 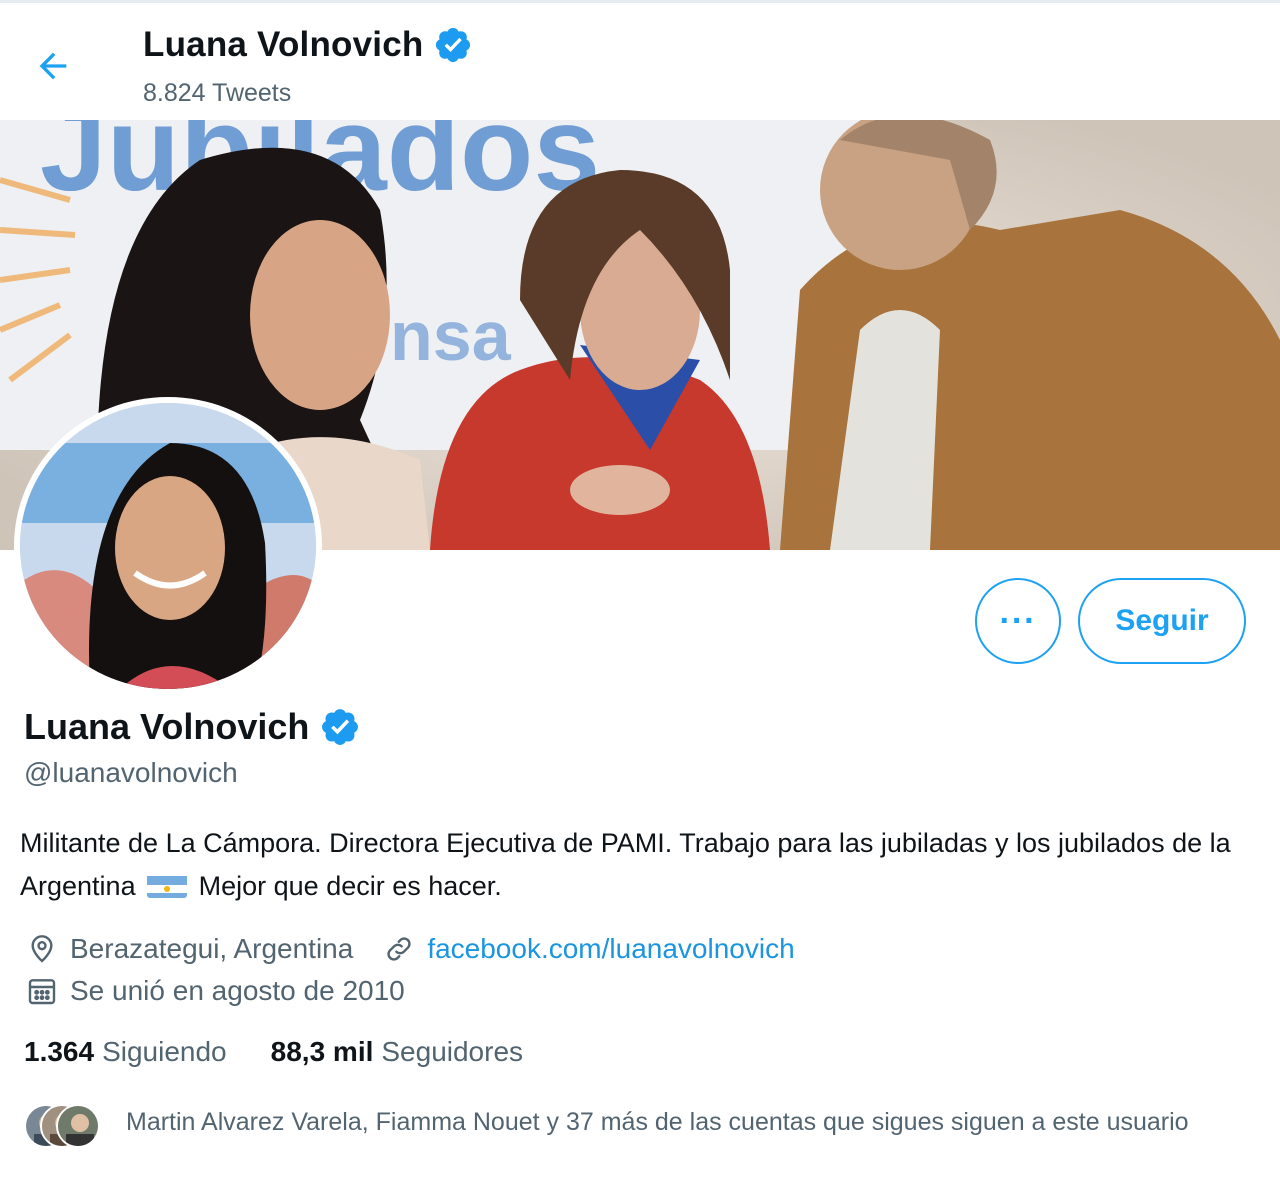 What do you see at coordinates (237, 990) in the screenshot?
I see `profile-join-date: Se unió en agosto de 2010` at bounding box center [237, 990].